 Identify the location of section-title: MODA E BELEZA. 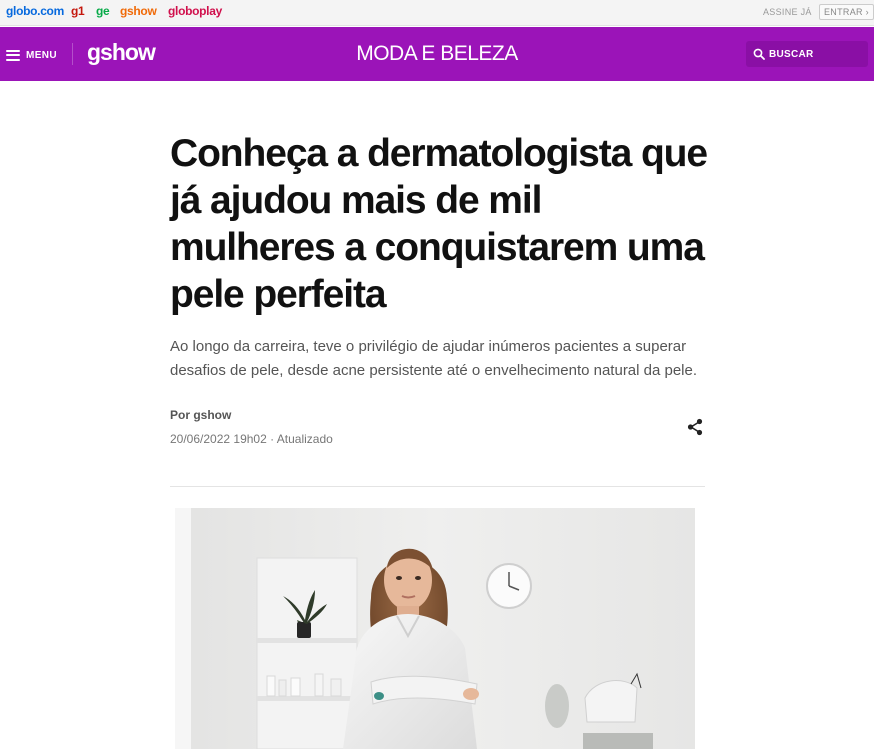
(437, 54).